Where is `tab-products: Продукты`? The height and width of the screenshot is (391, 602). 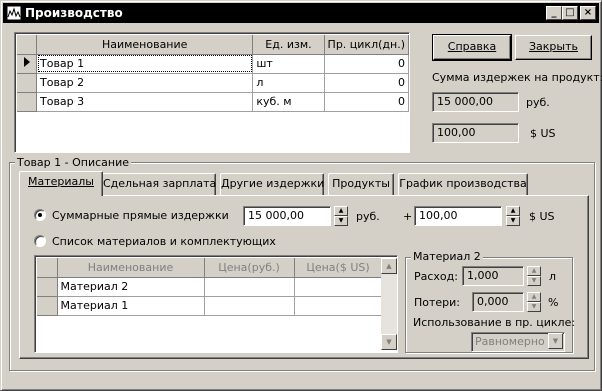 tab-products: Продукты is located at coordinates (361, 184).